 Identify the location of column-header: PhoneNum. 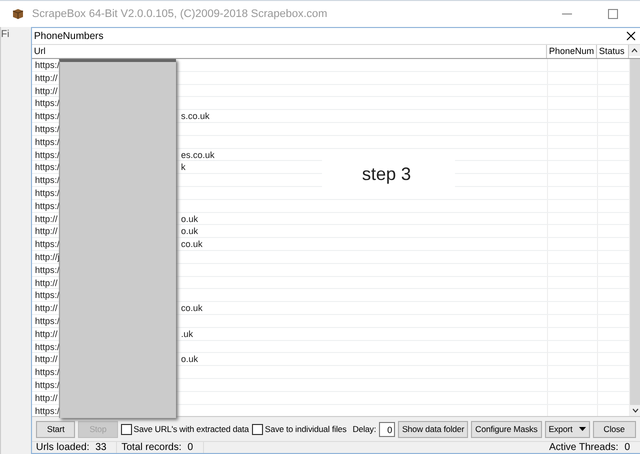
(572, 51).